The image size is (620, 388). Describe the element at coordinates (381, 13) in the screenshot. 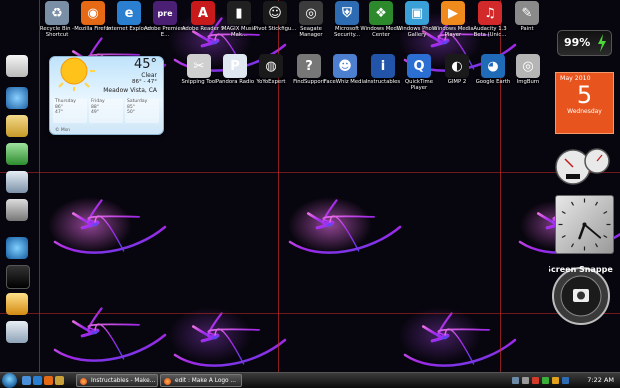

I see `media-center-icon: ❖` at that location.